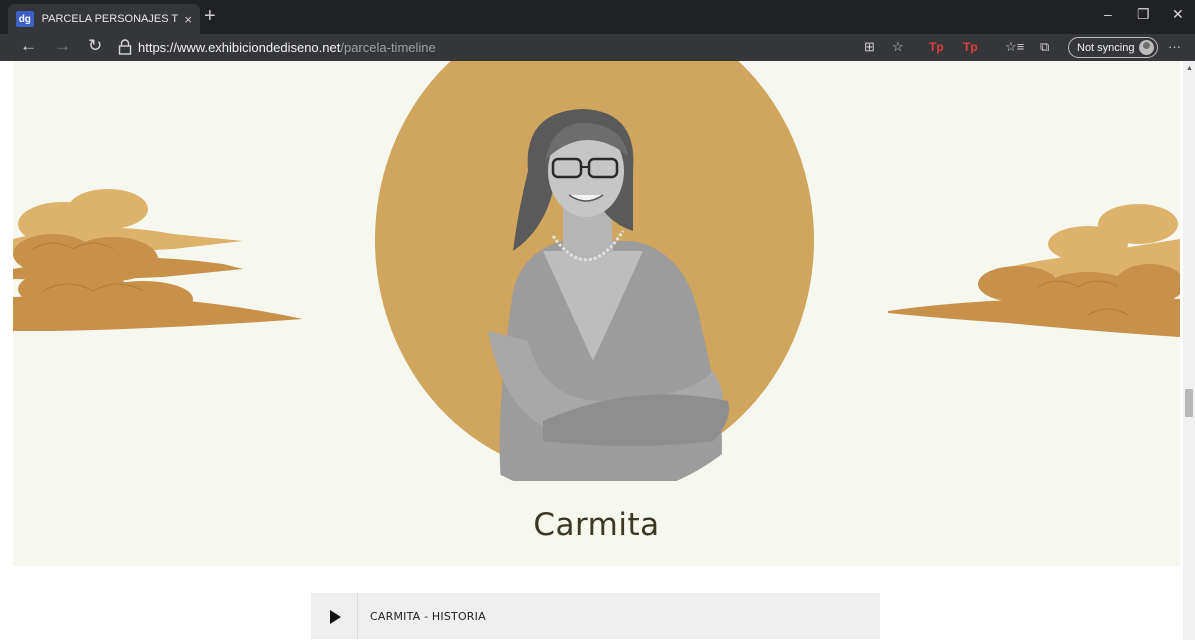  What do you see at coordinates (239, 47) in the screenshot?
I see `url-host: https://www.exhibiciondediseno.net` at bounding box center [239, 47].